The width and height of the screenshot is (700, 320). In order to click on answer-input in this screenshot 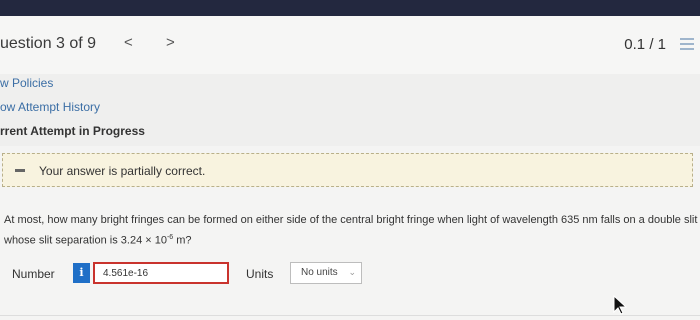, I will do `click(161, 273)`.